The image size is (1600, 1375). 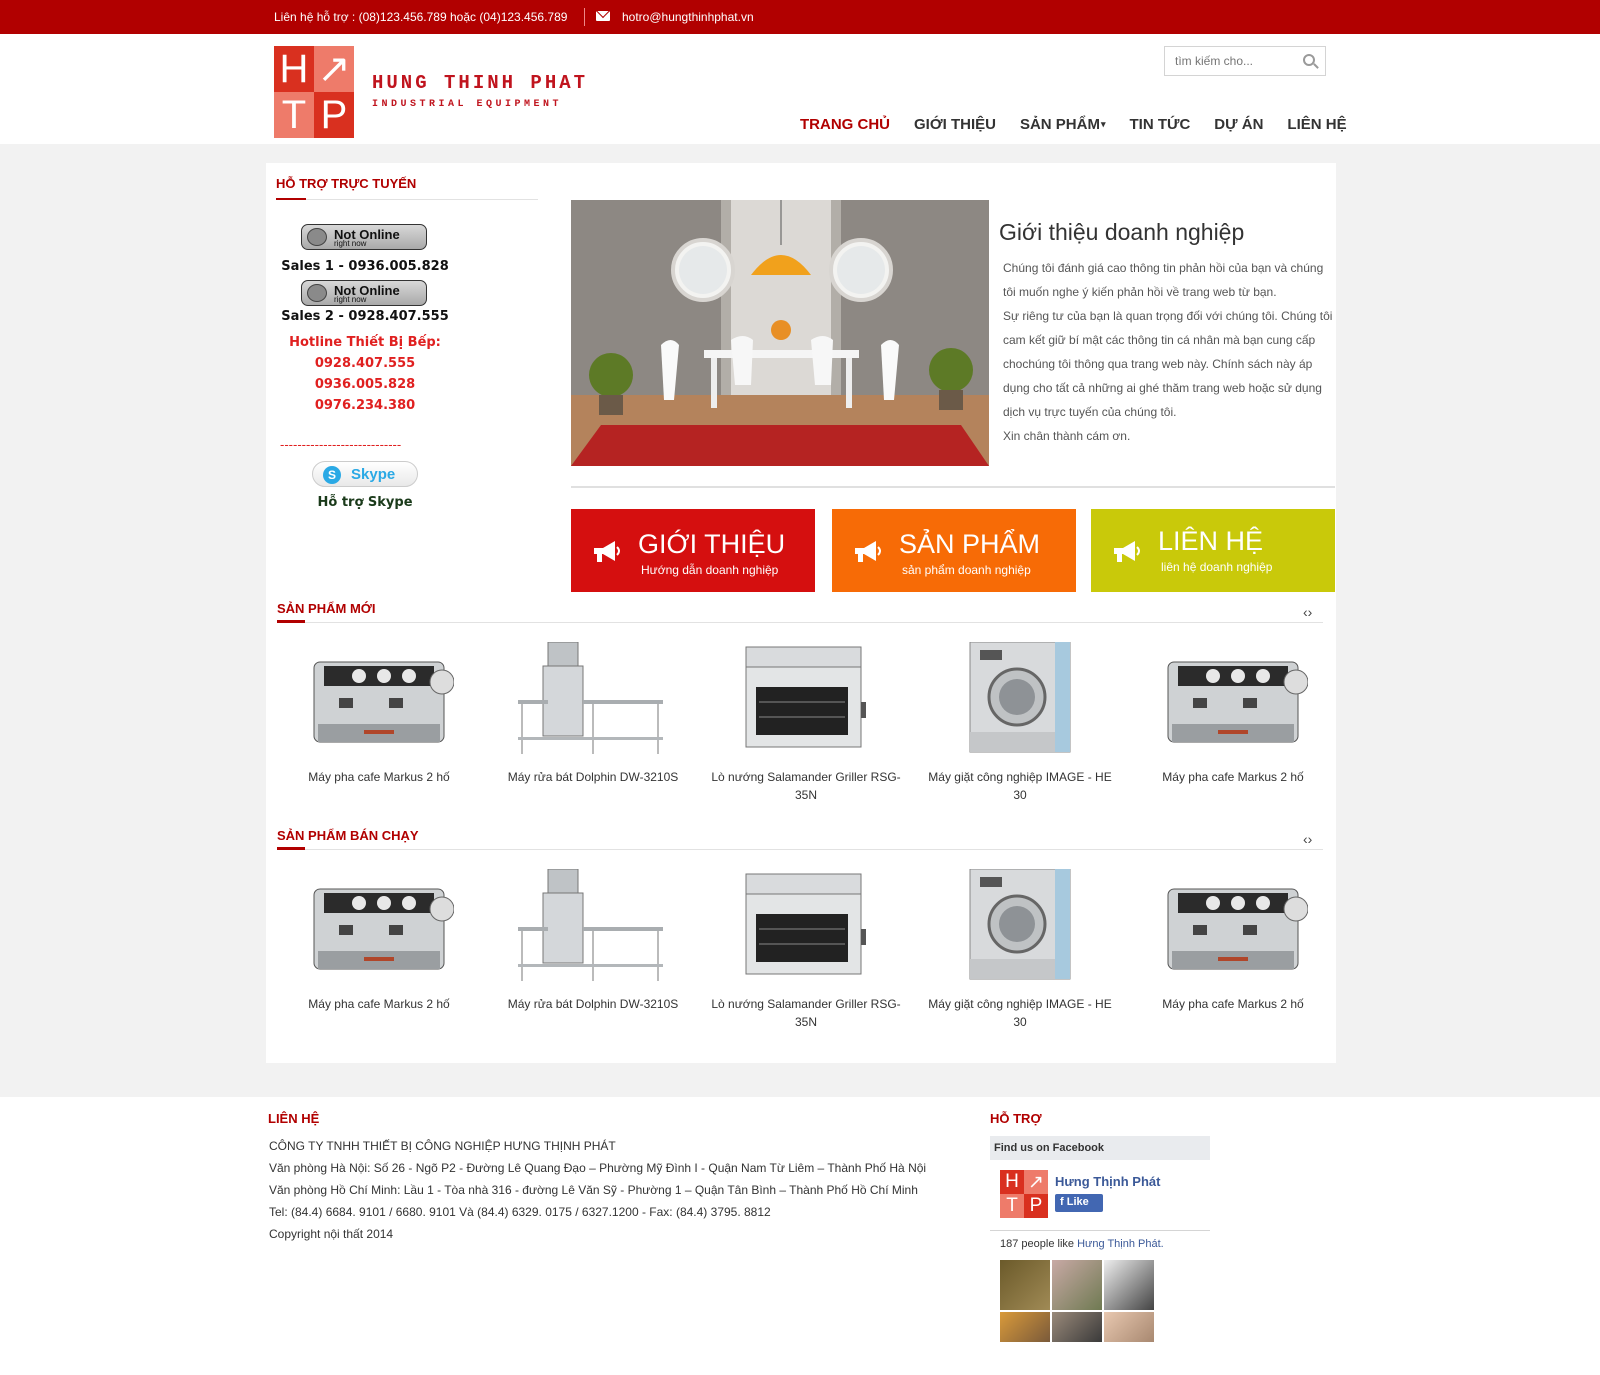 What do you see at coordinates (966, 570) in the screenshot?
I see `tile-subtitle: sản phẩm doanh nghiệp` at bounding box center [966, 570].